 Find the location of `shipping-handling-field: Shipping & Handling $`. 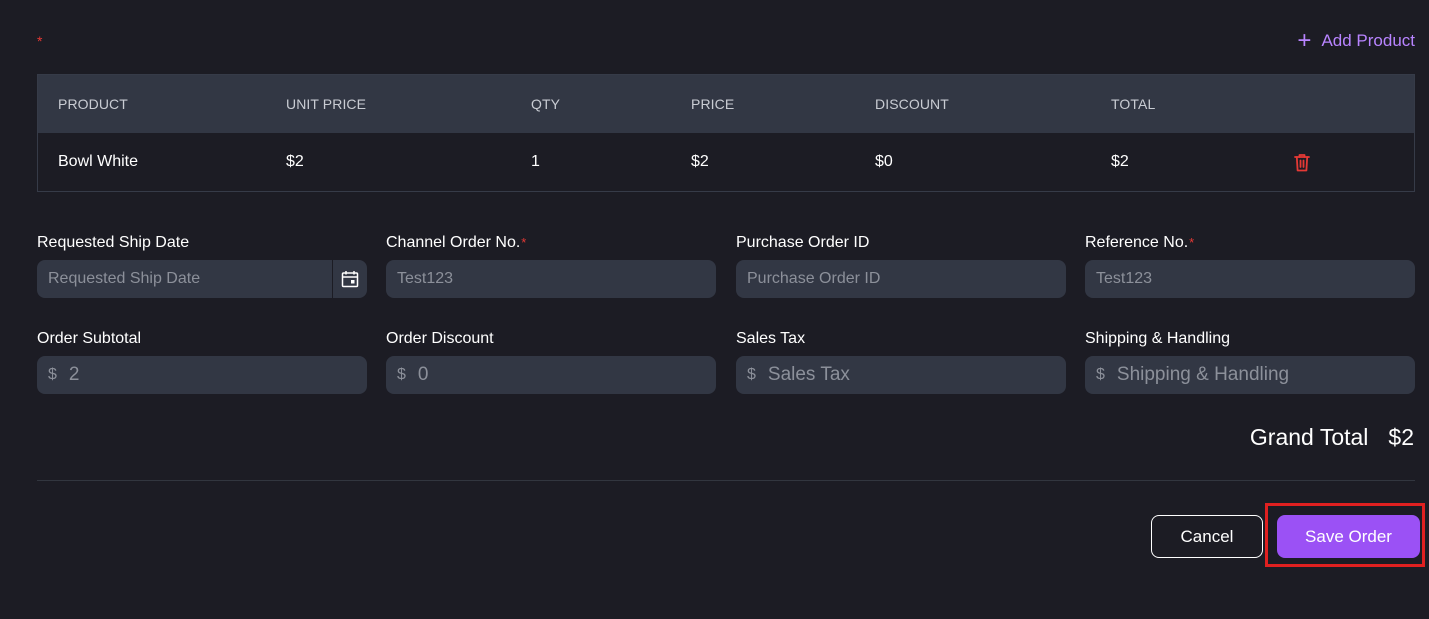

shipping-handling-field: Shipping & Handling $ is located at coordinates (1250, 361).